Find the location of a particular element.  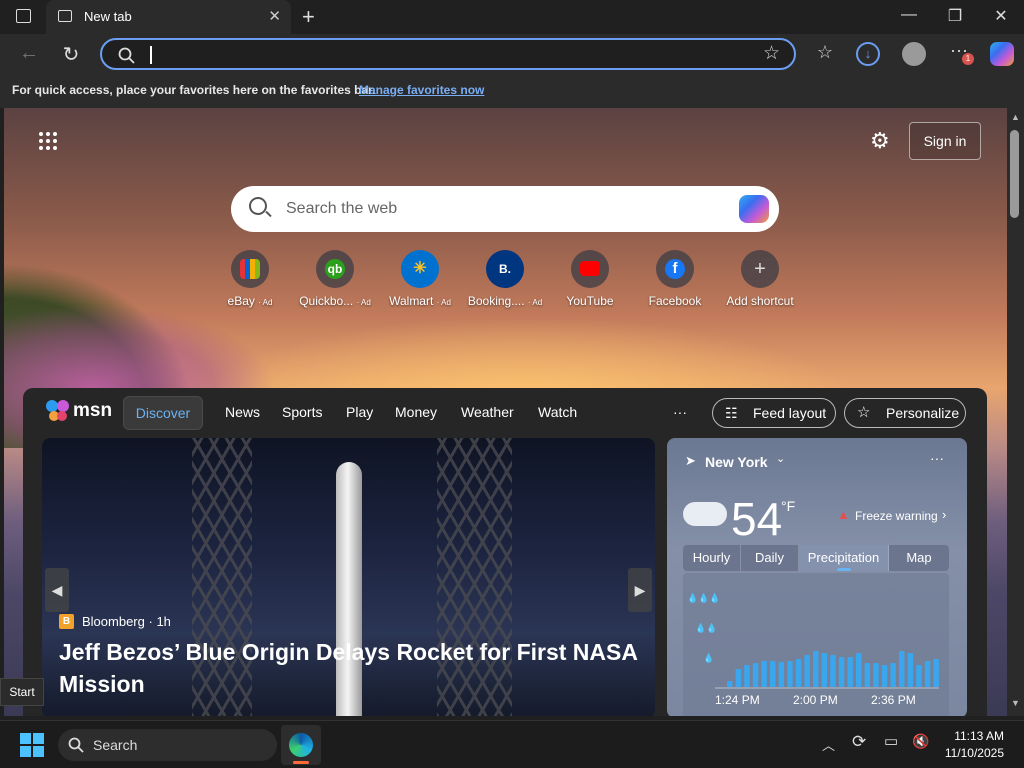

clock-date: 11/10/2025 is located at coordinates (974, 753).